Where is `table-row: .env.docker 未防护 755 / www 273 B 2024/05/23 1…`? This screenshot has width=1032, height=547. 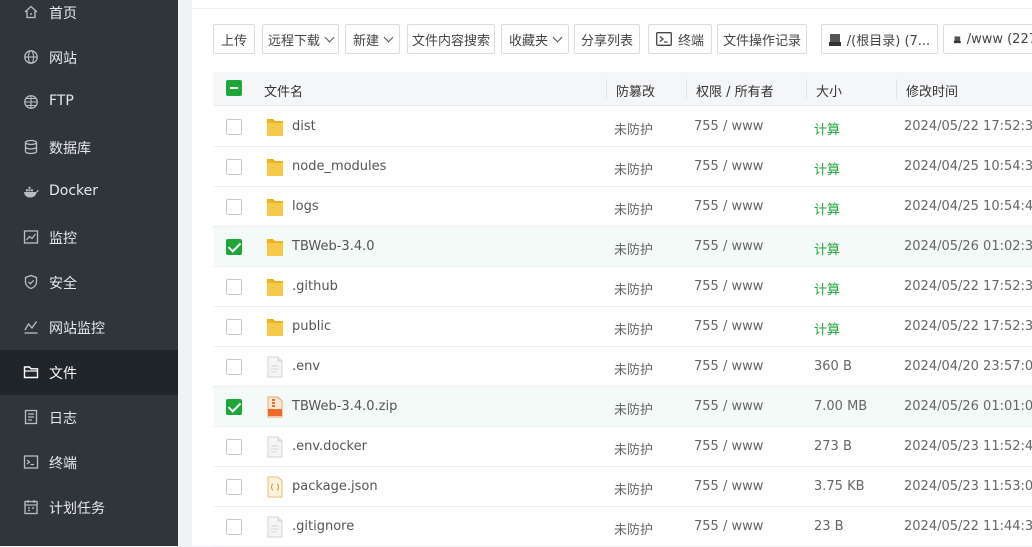
table-row: .env.docker 未防护 755 / www 273 B 2024/05/23 1… is located at coordinates (622, 447).